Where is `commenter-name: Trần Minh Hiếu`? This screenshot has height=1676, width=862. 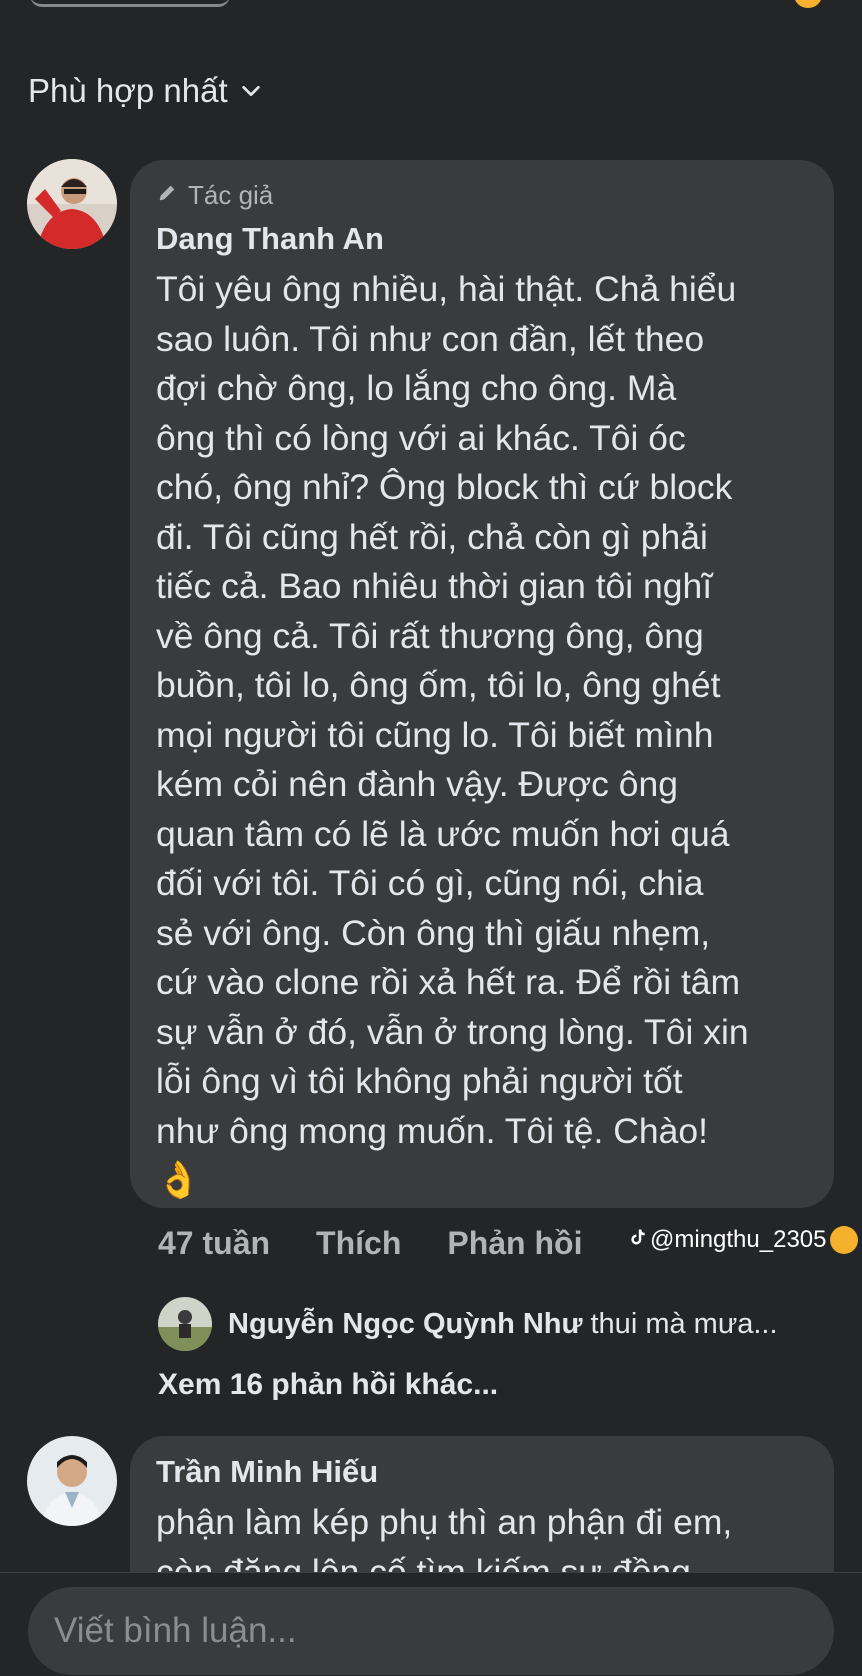 commenter-name: Trần Minh Hiếu is located at coordinates (485, 1472).